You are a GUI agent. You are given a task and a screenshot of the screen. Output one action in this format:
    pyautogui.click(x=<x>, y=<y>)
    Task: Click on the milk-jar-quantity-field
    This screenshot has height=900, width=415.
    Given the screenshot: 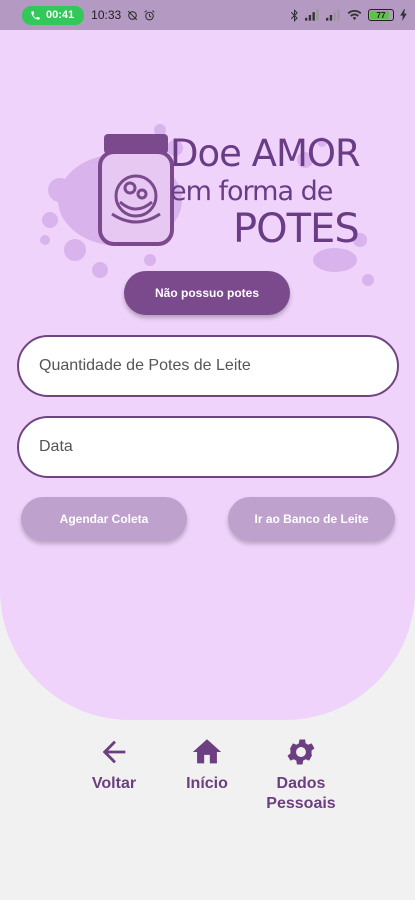 What is the action you would take?
    pyautogui.click(x=208, y=366)
    